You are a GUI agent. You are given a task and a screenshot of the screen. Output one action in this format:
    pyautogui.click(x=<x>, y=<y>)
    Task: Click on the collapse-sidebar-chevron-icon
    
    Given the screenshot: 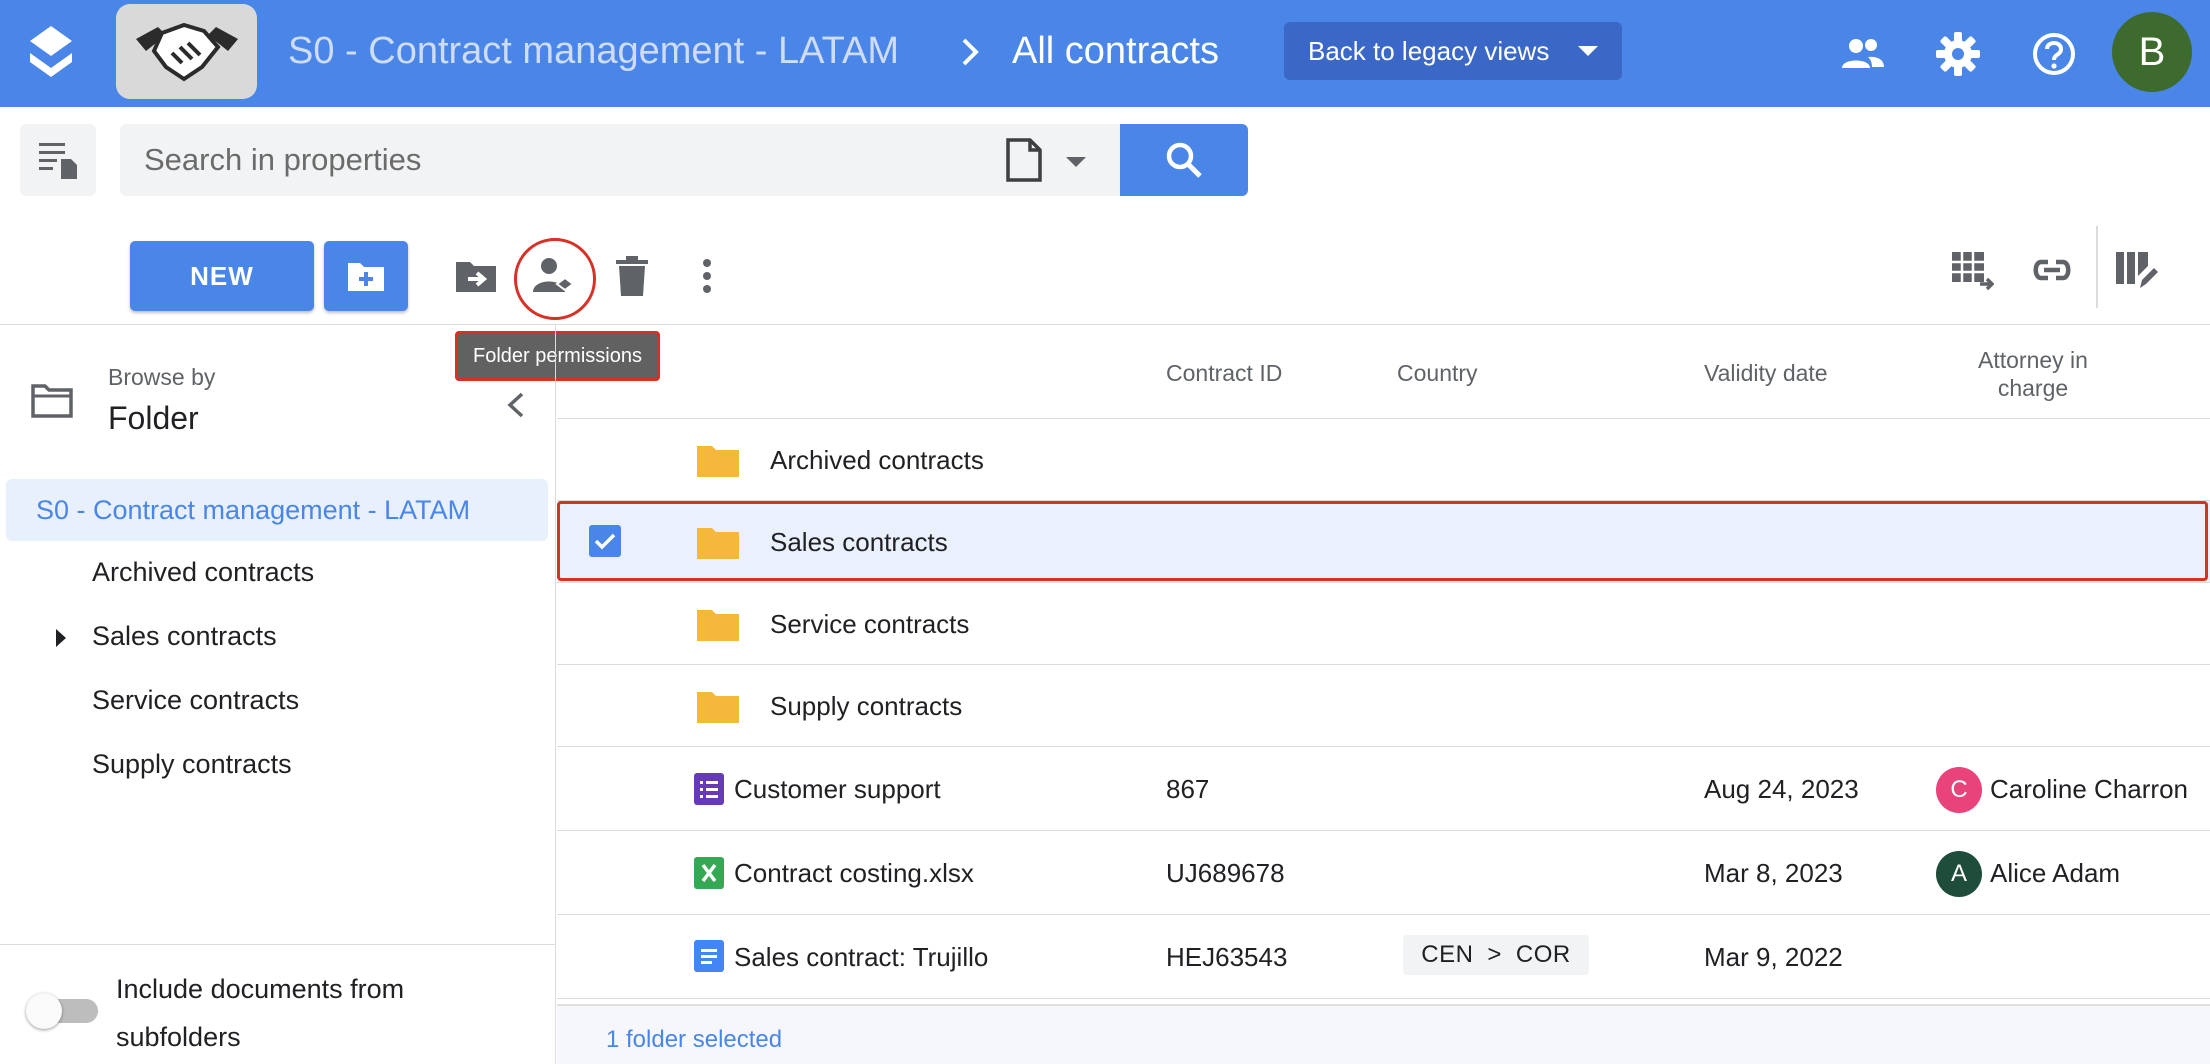 What is the action you would take?
    pyautogui.click(x=516, y=405)
    